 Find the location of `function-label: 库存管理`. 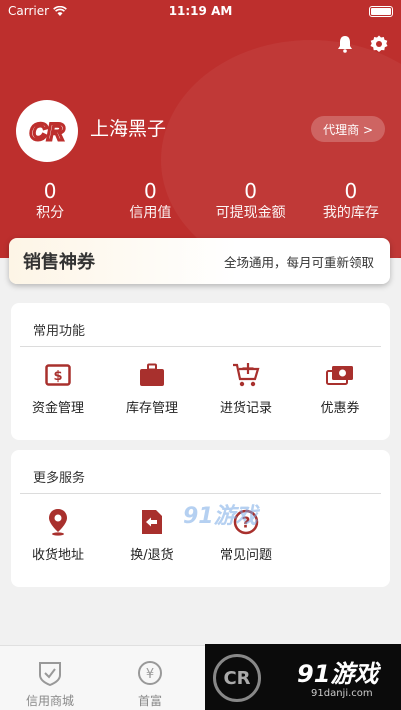

function-label: 库存管理 is located at coordinates (151, 408).